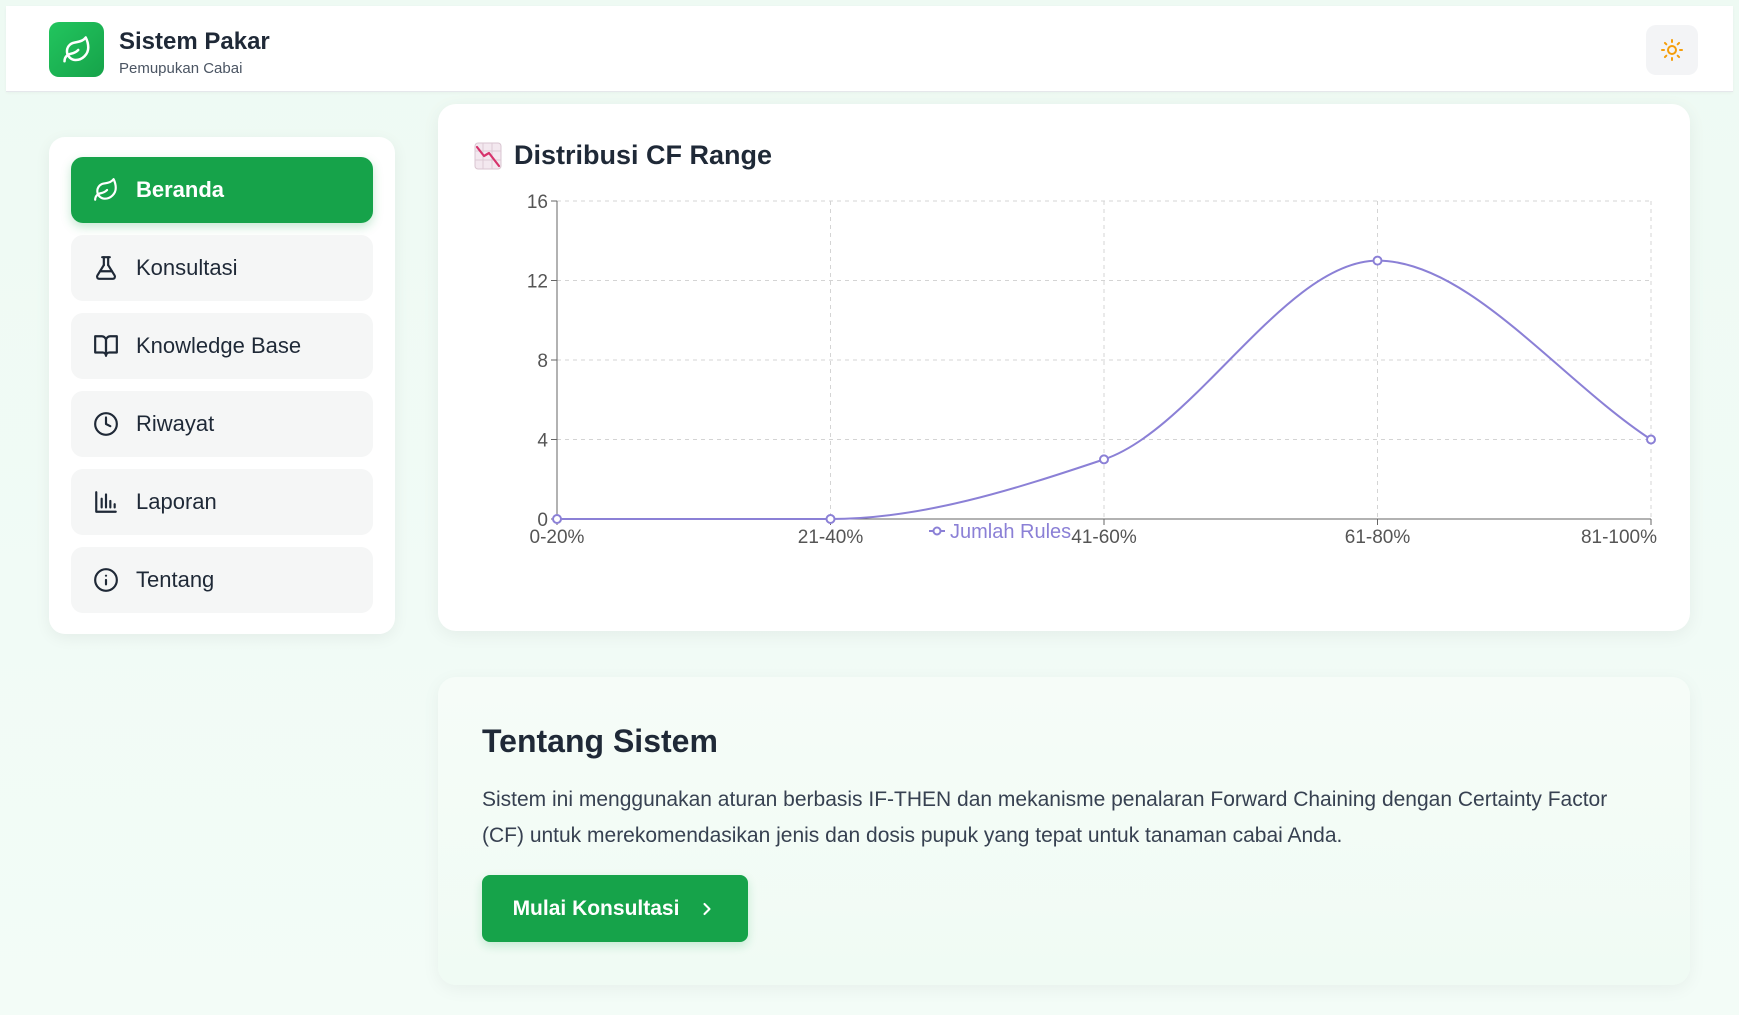  I want to click on clock-icon, so click(106, 424).